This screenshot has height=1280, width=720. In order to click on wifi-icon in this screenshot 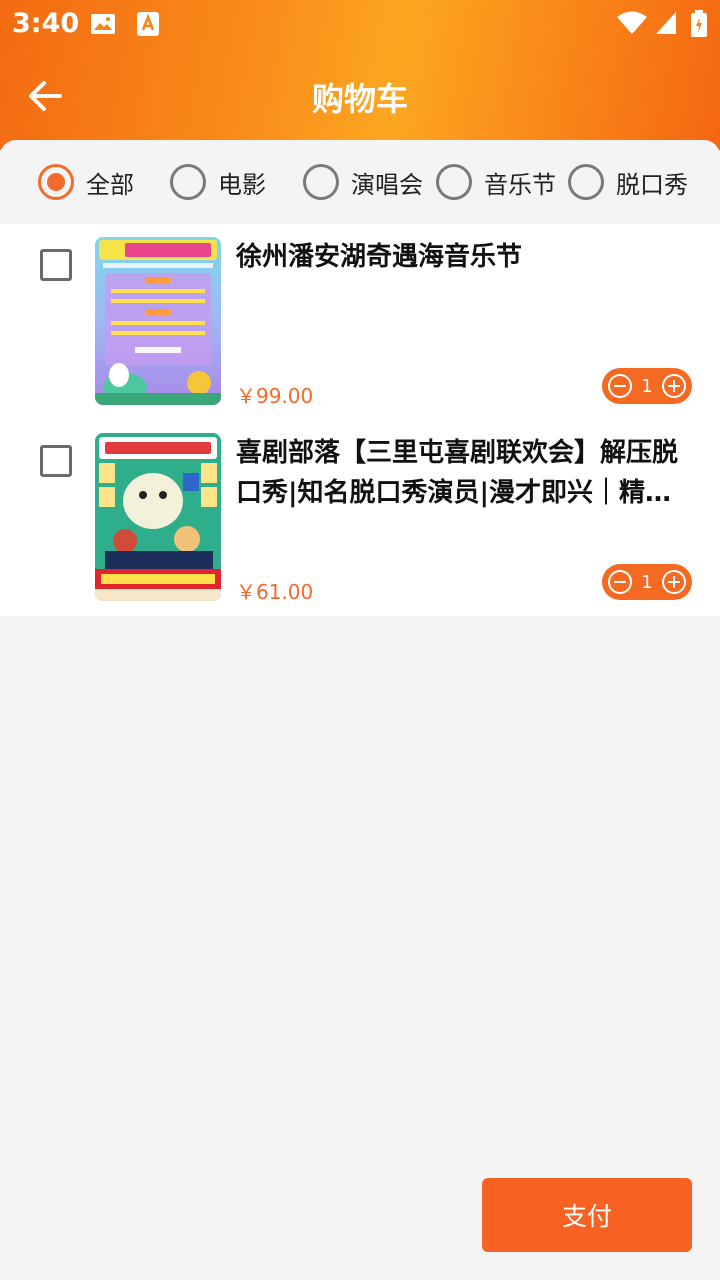, I will do `click(632, 22)`.